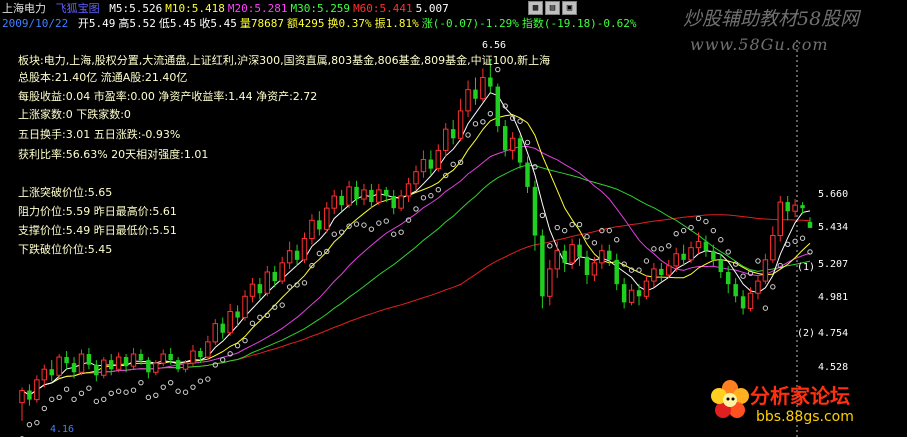 Image resolution: width=907 pixels, height=437 pixels. What do you see at coordinates (759, 44) in the screenshot?
I see `watermark-url: www.58Gu.com` at bounding box center [759, 44].